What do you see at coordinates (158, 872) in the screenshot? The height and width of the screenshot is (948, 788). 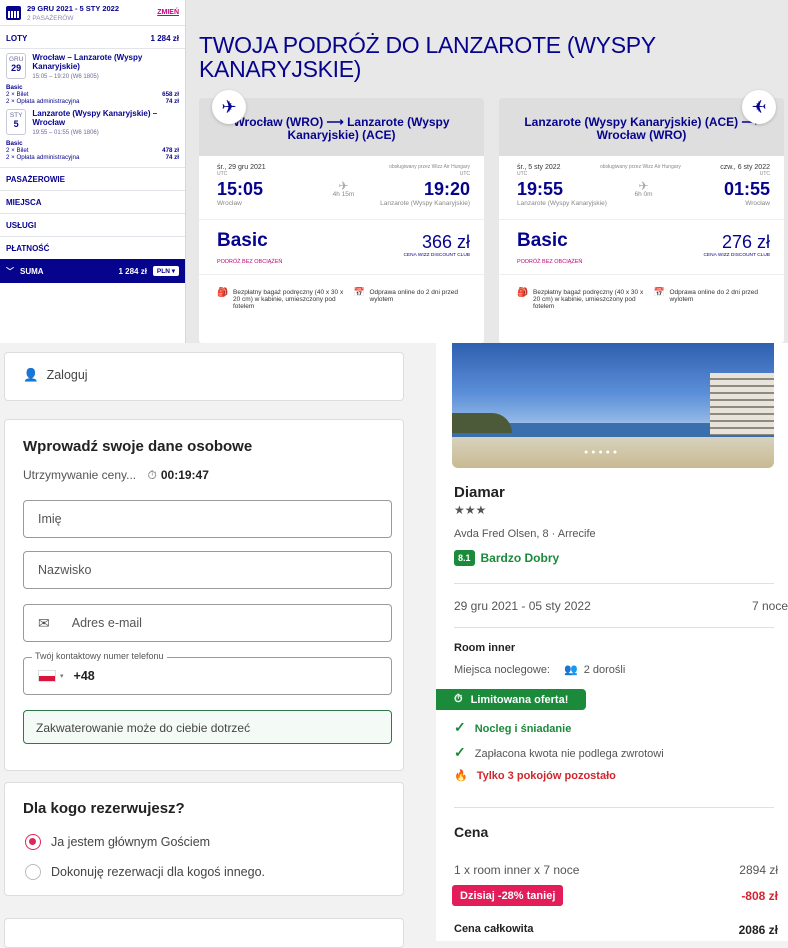 I see `radio-someone-else-label: Dokonuję rezerwacji dla kogoś innego.` at bounding box center [158, 872].